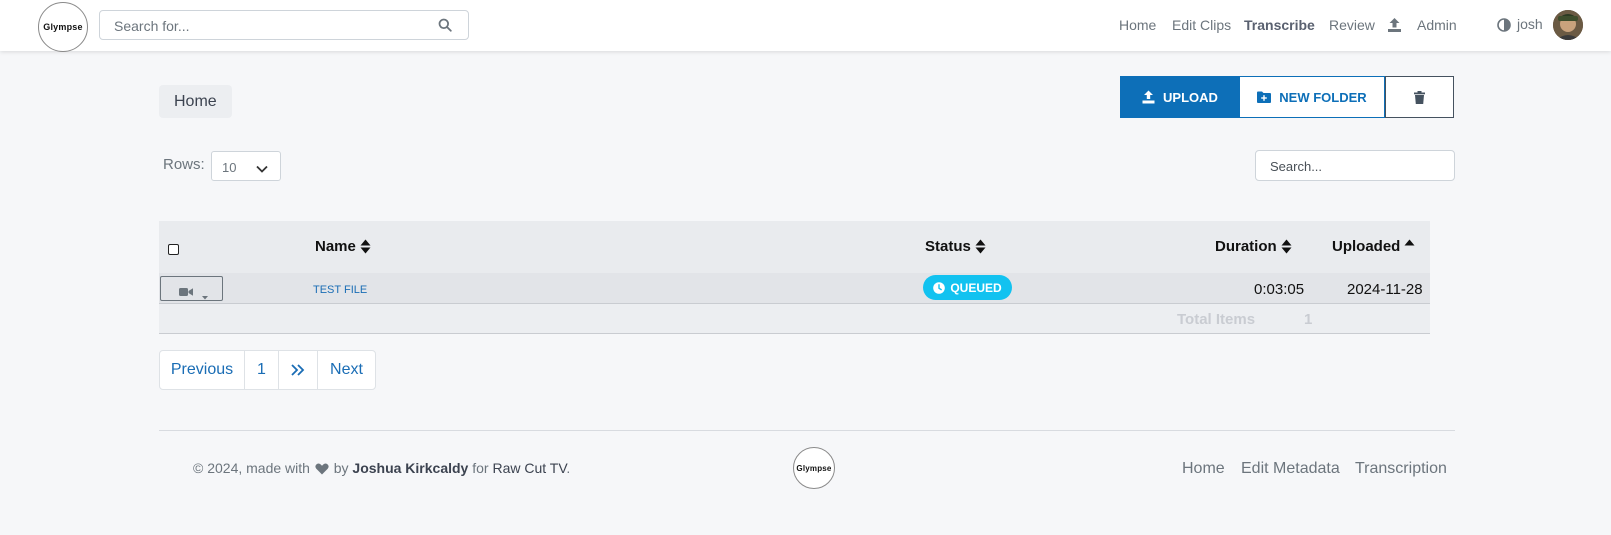  What do you see at coordinates (346, 370) in the screenshot?
I see `pagination-next: Next` at bounding box center [346, 370].